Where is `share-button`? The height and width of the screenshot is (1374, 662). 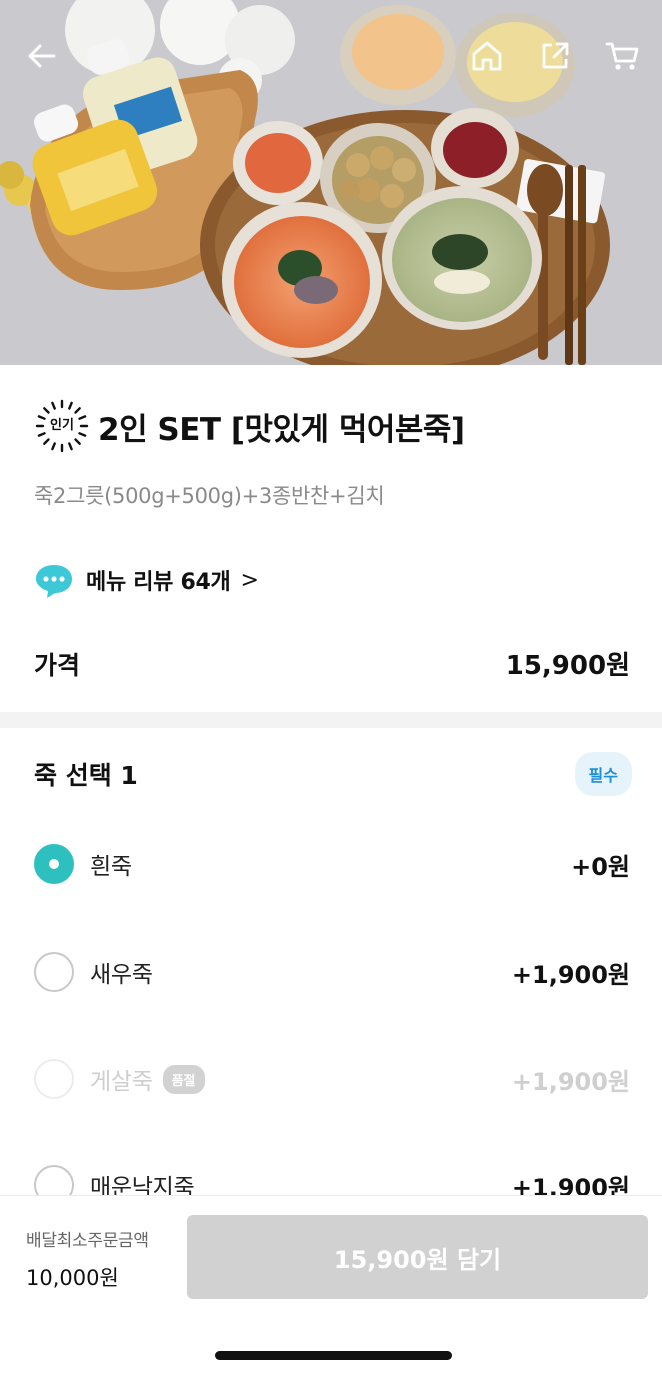 share-button is located at coordinates (555, 56).